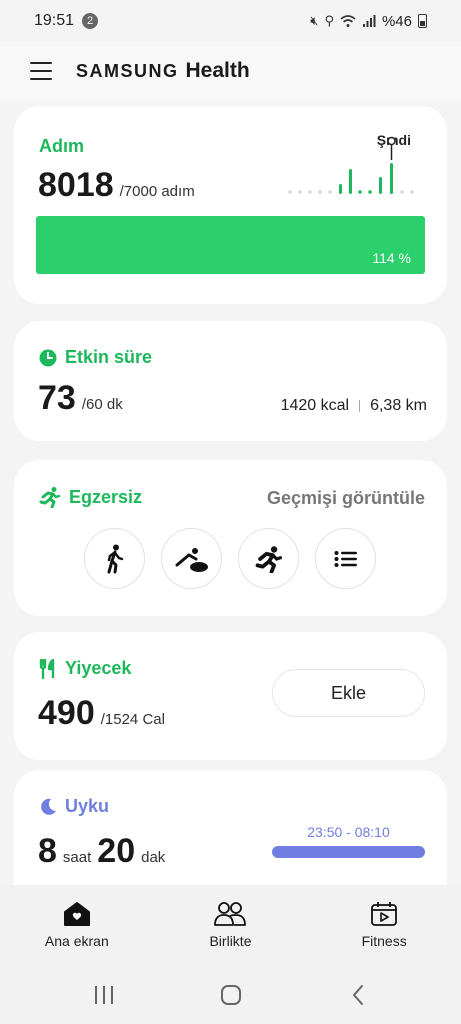 The height and width of the screenshot is (1024, 461). What do you see at coordinates (132, 719) in the screenshot?
I see `food-goal: /1524 Cal` at bounding box center [132, 719].